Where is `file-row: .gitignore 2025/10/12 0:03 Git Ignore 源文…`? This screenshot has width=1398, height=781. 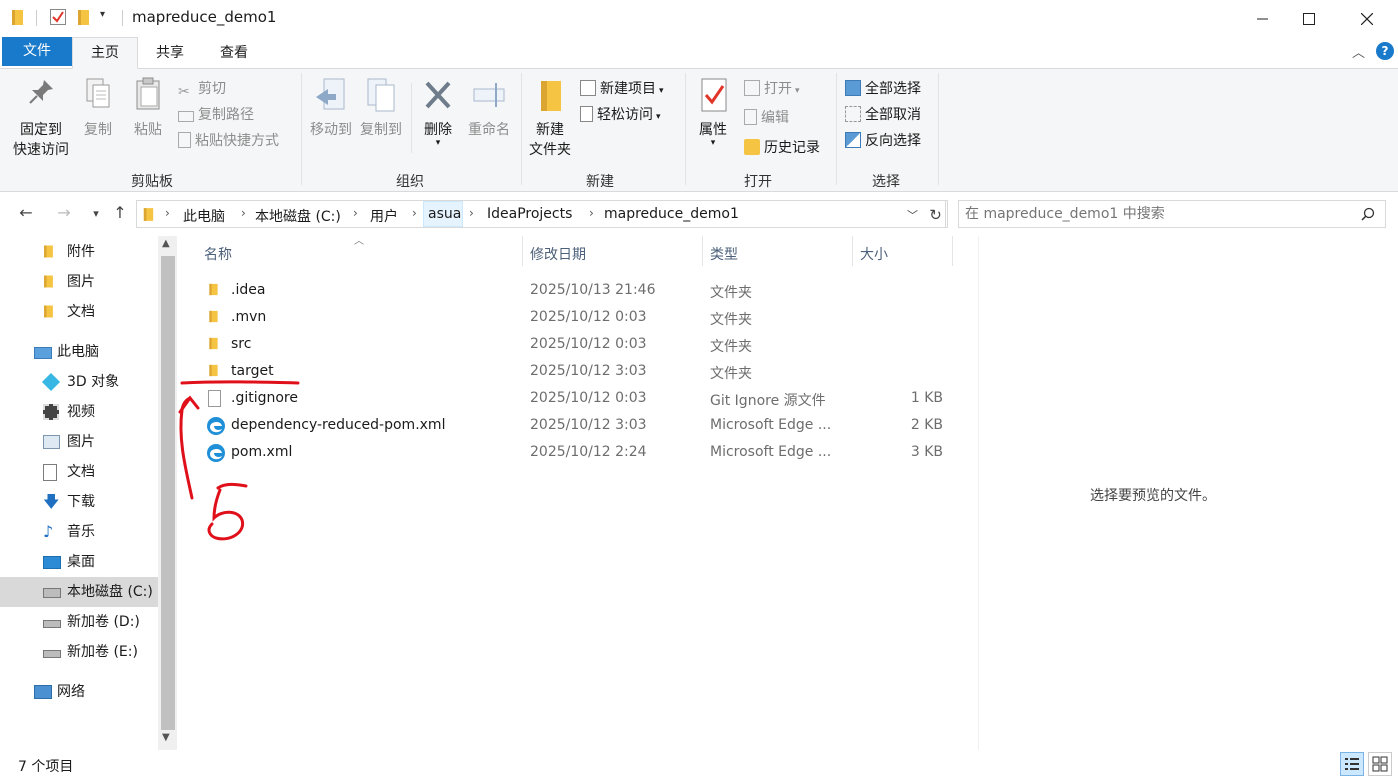
file-row: .gitignore 2025/10/12 0:03 Git Ignore 源文… is located at coordinates (587, 399).